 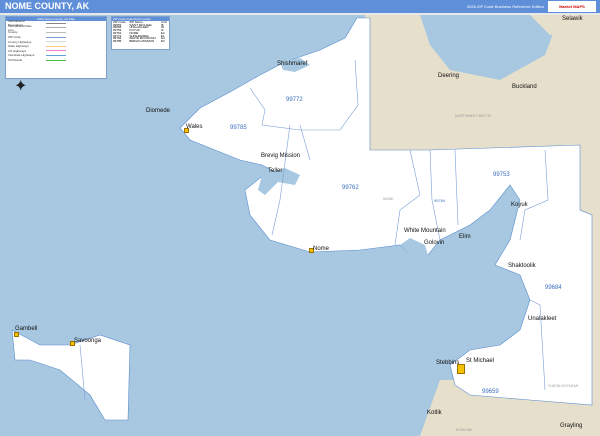 What do you see at coordinates (490, 392) in the screenshot?
I see `zip-label: 99659` at bounding box center [490, 392].